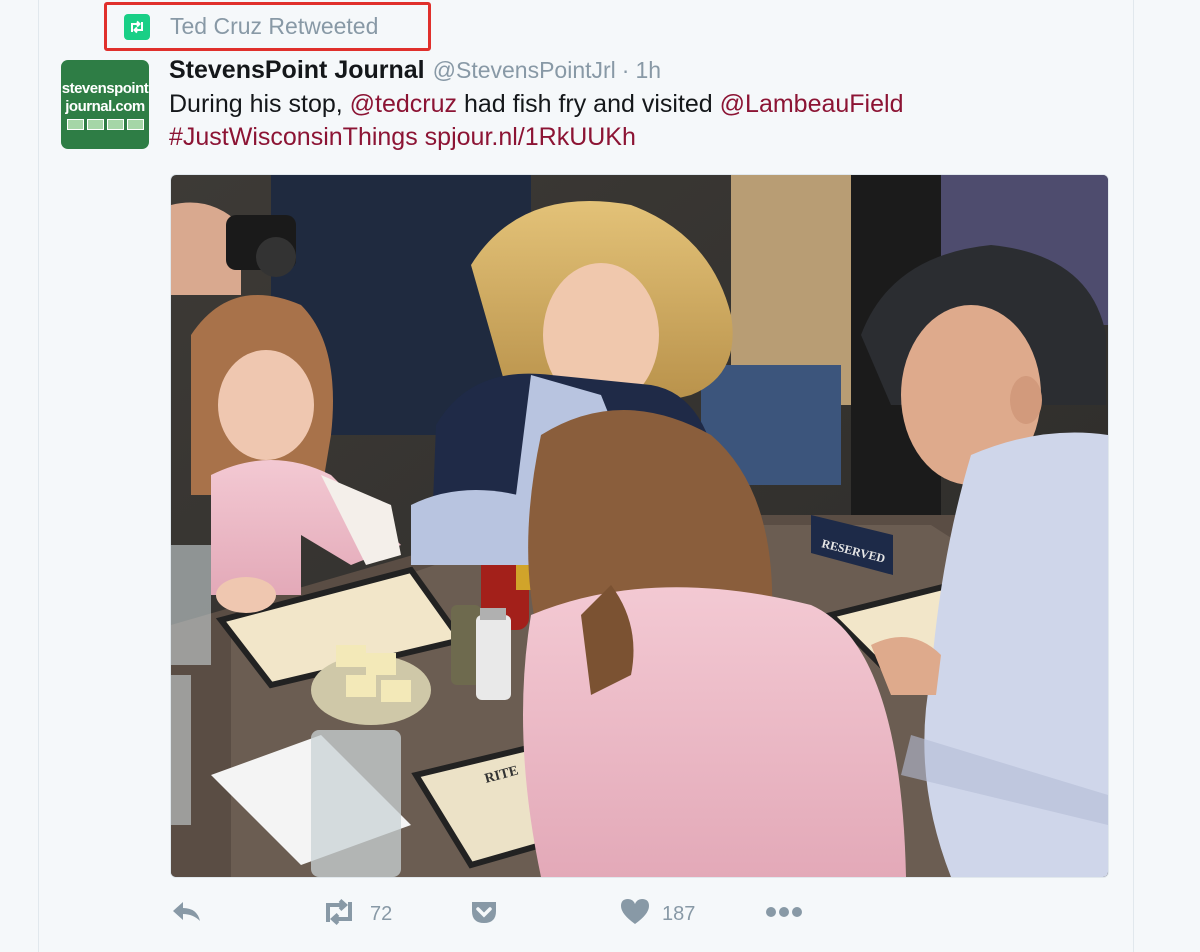  Describe the element at coordinates (635, 914) in the screenshot. I see `heart-icon` at that location.